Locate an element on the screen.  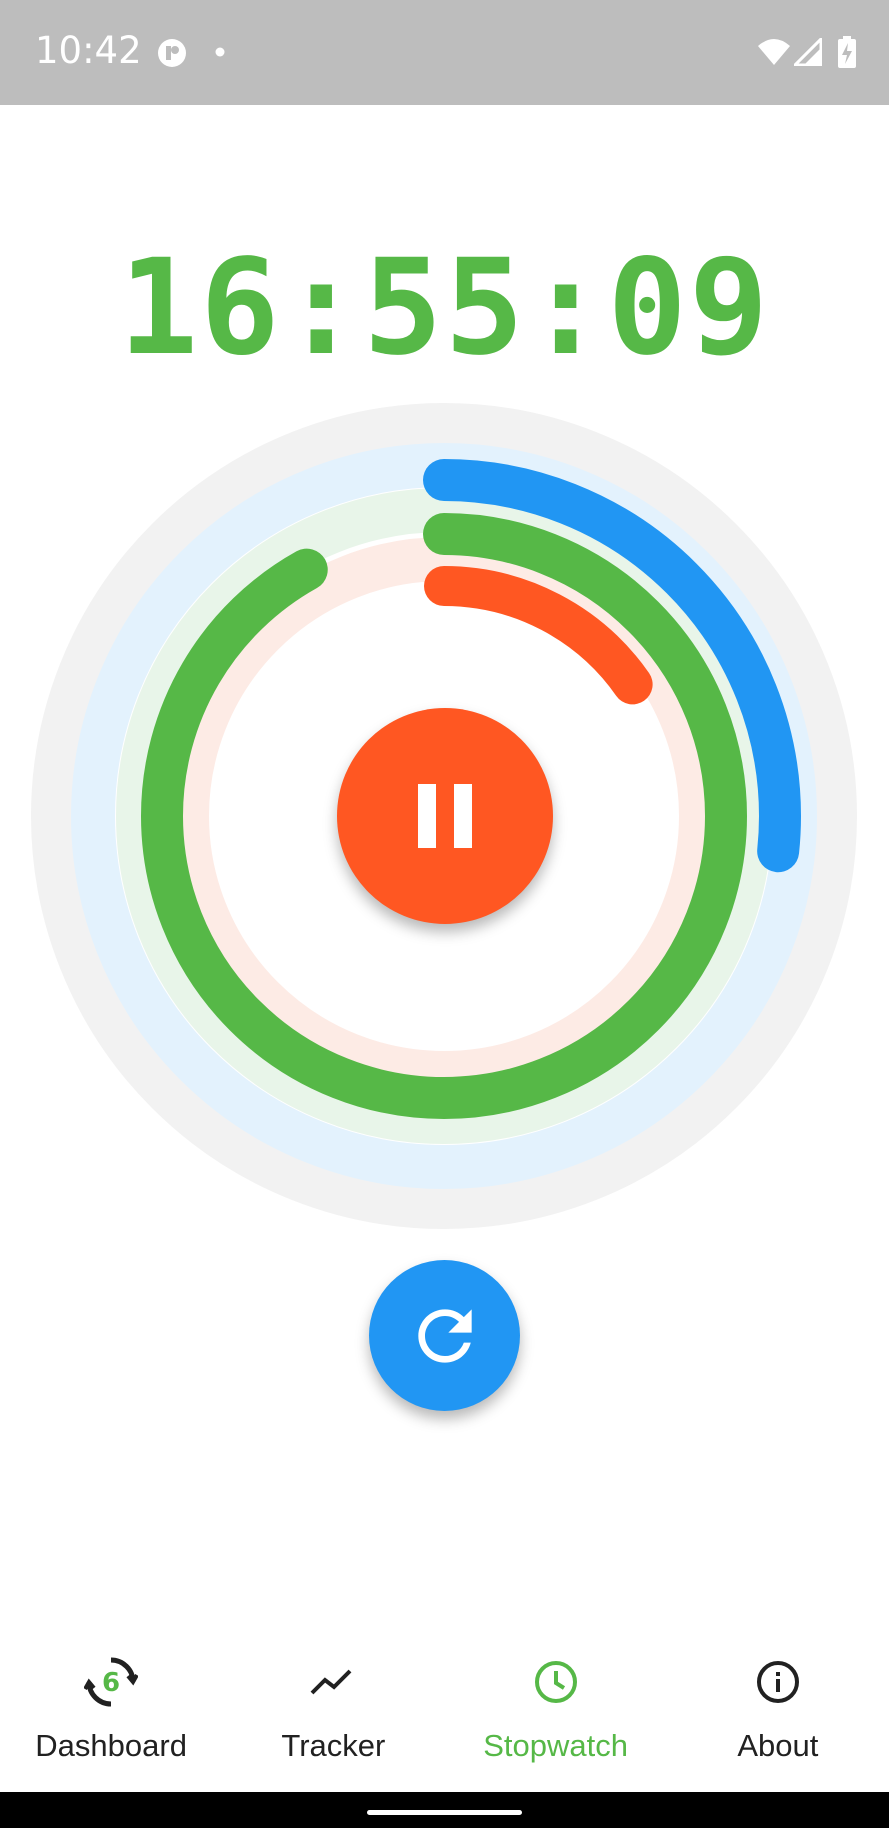
nav-item-dashboard: 6 Dashboard is located at coordinates (111, 1711).